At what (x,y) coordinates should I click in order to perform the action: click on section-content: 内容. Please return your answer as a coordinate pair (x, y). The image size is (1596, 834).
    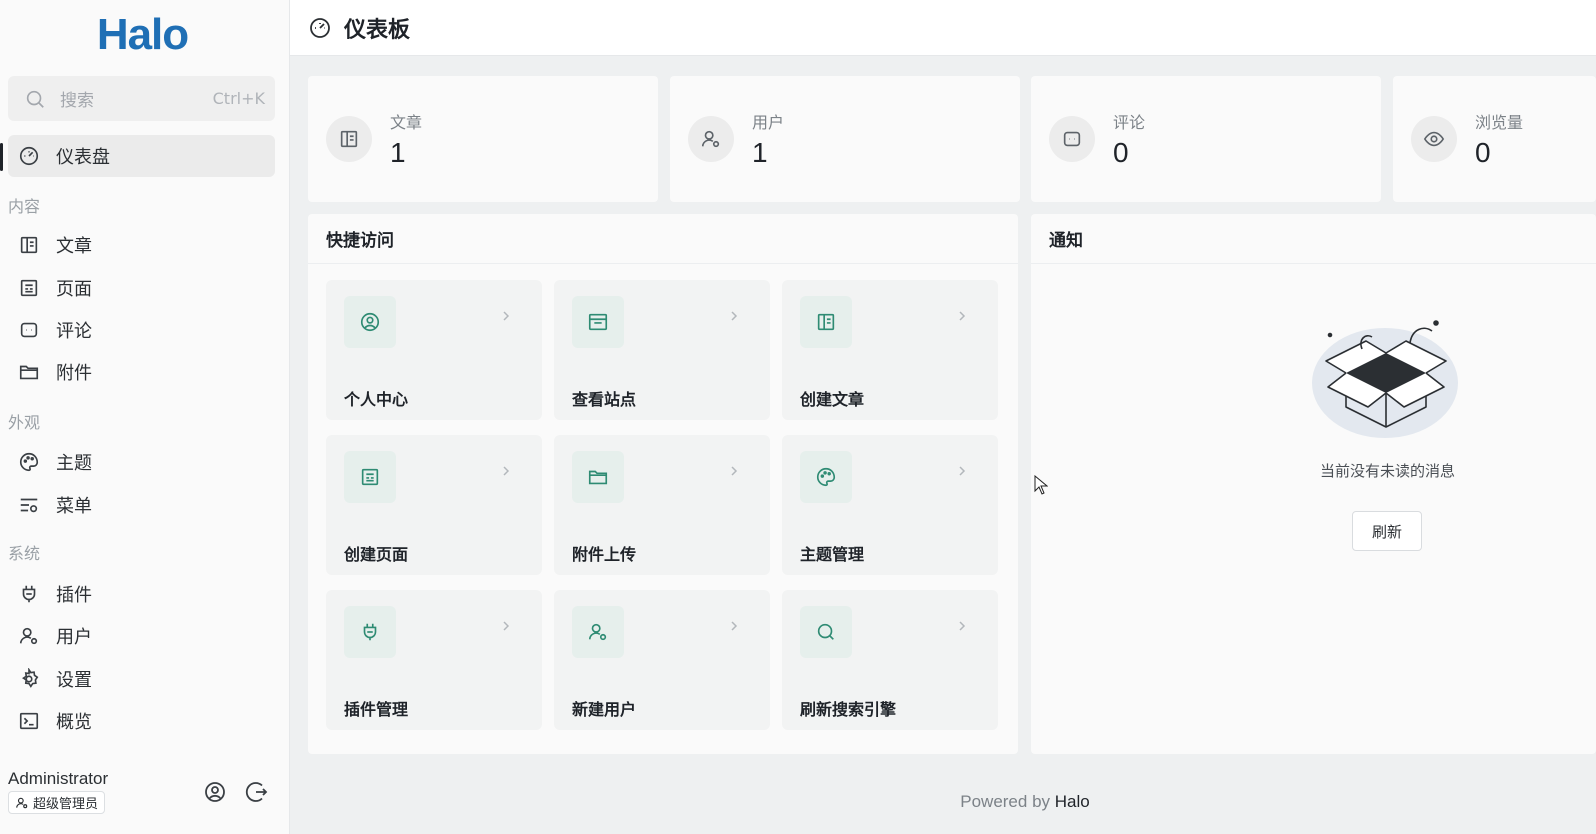
    Looking at the image, I should click on (24, 206).